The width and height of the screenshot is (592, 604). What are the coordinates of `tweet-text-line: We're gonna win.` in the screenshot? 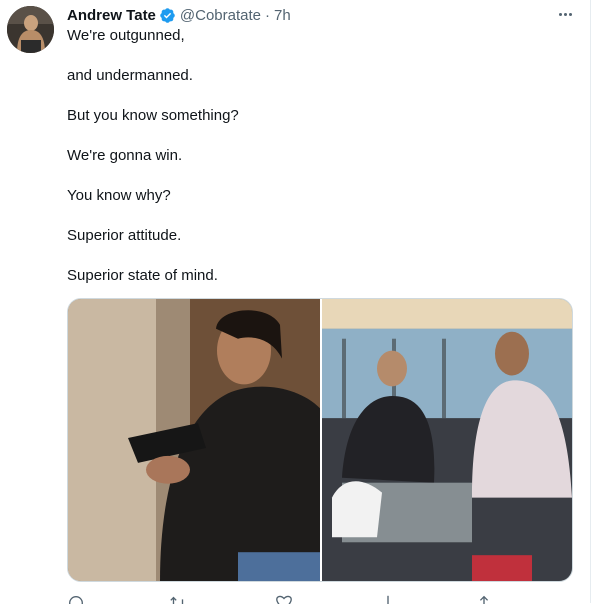 It's located at (125, 155).